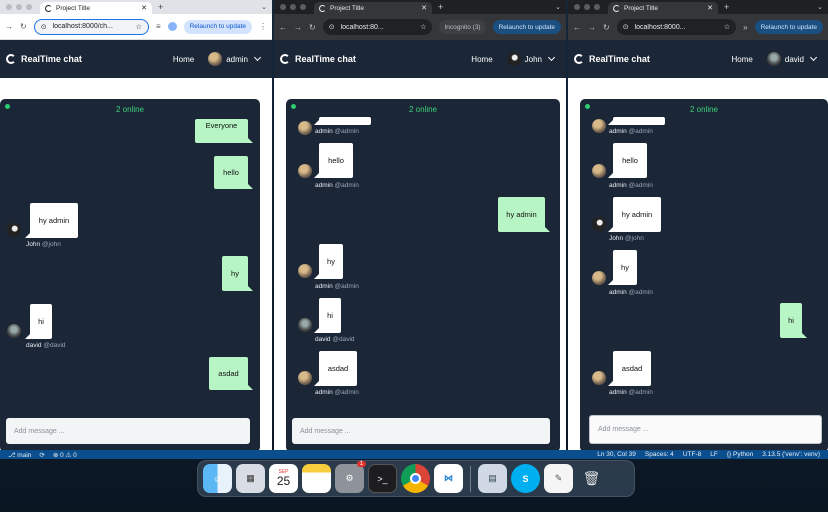 The width and height of the screenshot is (828, 512). Describe the element at coordinates (579, 59) in the screenshot. I see `logo-icon` at that location.